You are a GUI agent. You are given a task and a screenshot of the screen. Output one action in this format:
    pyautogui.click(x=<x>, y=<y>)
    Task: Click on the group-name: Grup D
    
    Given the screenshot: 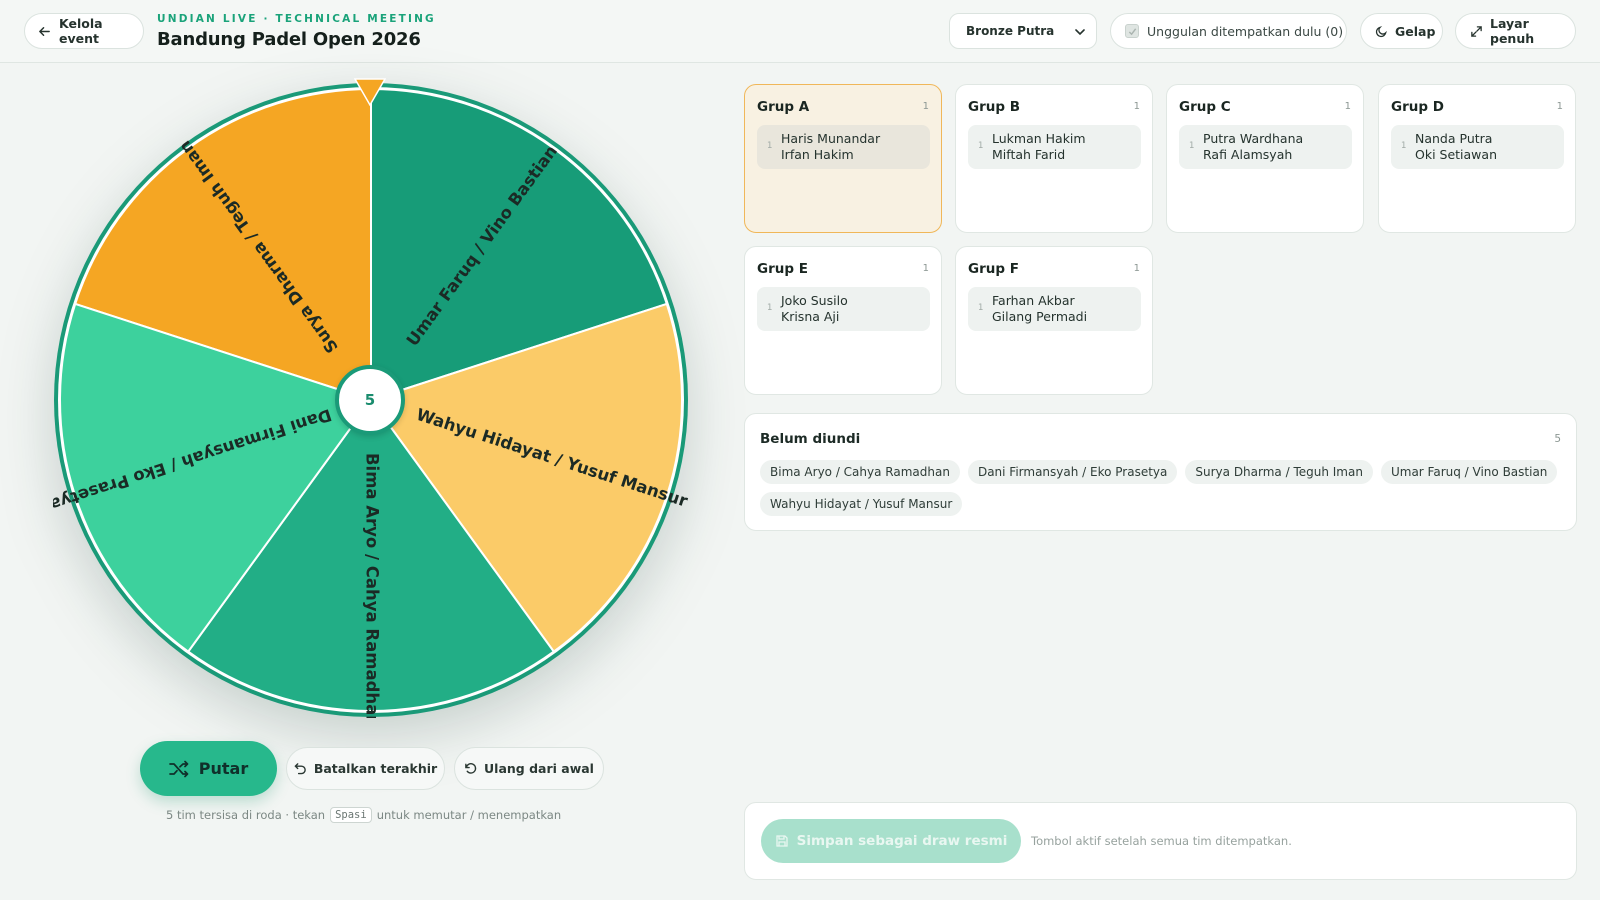 What is the action you would take?
    pyautogui.click(x=1417, y=107)
    